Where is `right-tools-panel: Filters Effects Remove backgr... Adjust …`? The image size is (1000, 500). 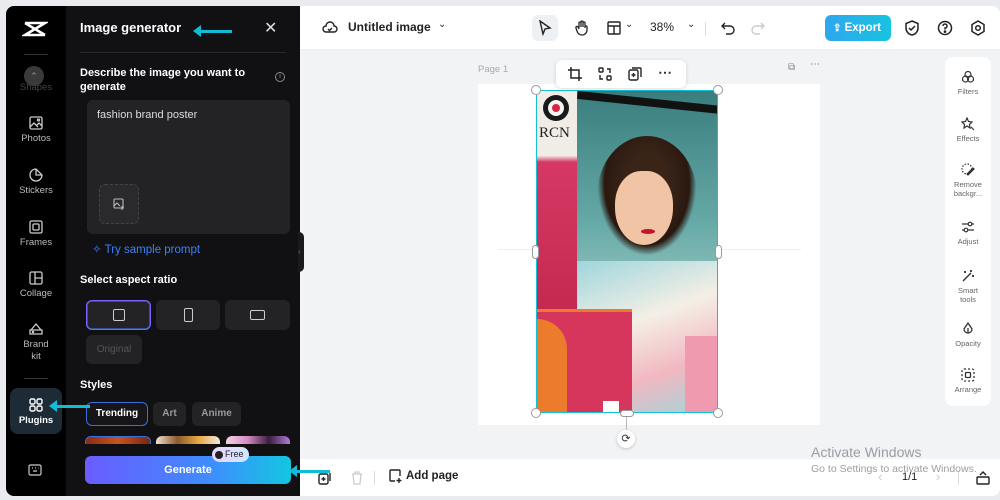
right-tools-panel: Filters Effects Remove backgr... Adjust … is located at coordinates (968, 231).